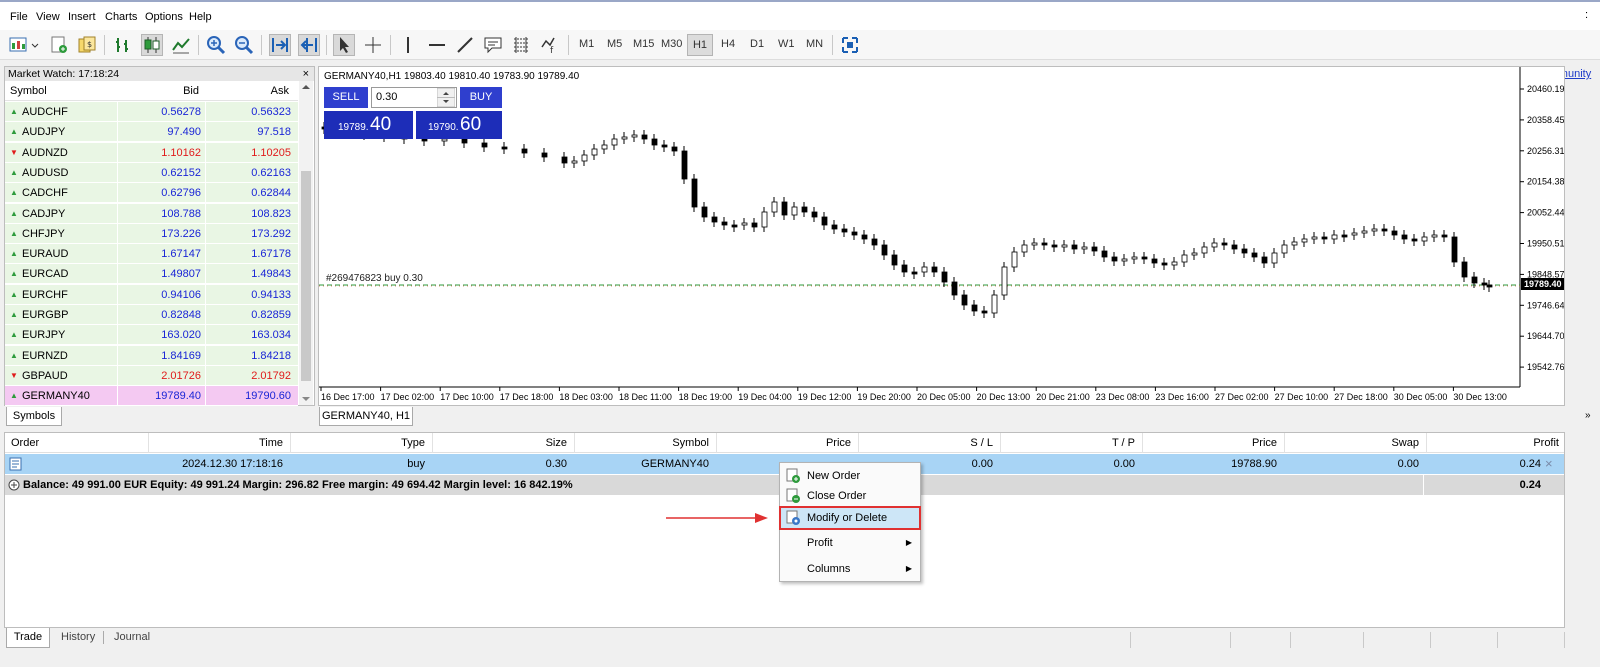 This screenshot has width=1600, height=667. What do you see at coordinates (164, 17) in the screenshot?
I see `menu-options: Options` at bounding box center [164, 17].